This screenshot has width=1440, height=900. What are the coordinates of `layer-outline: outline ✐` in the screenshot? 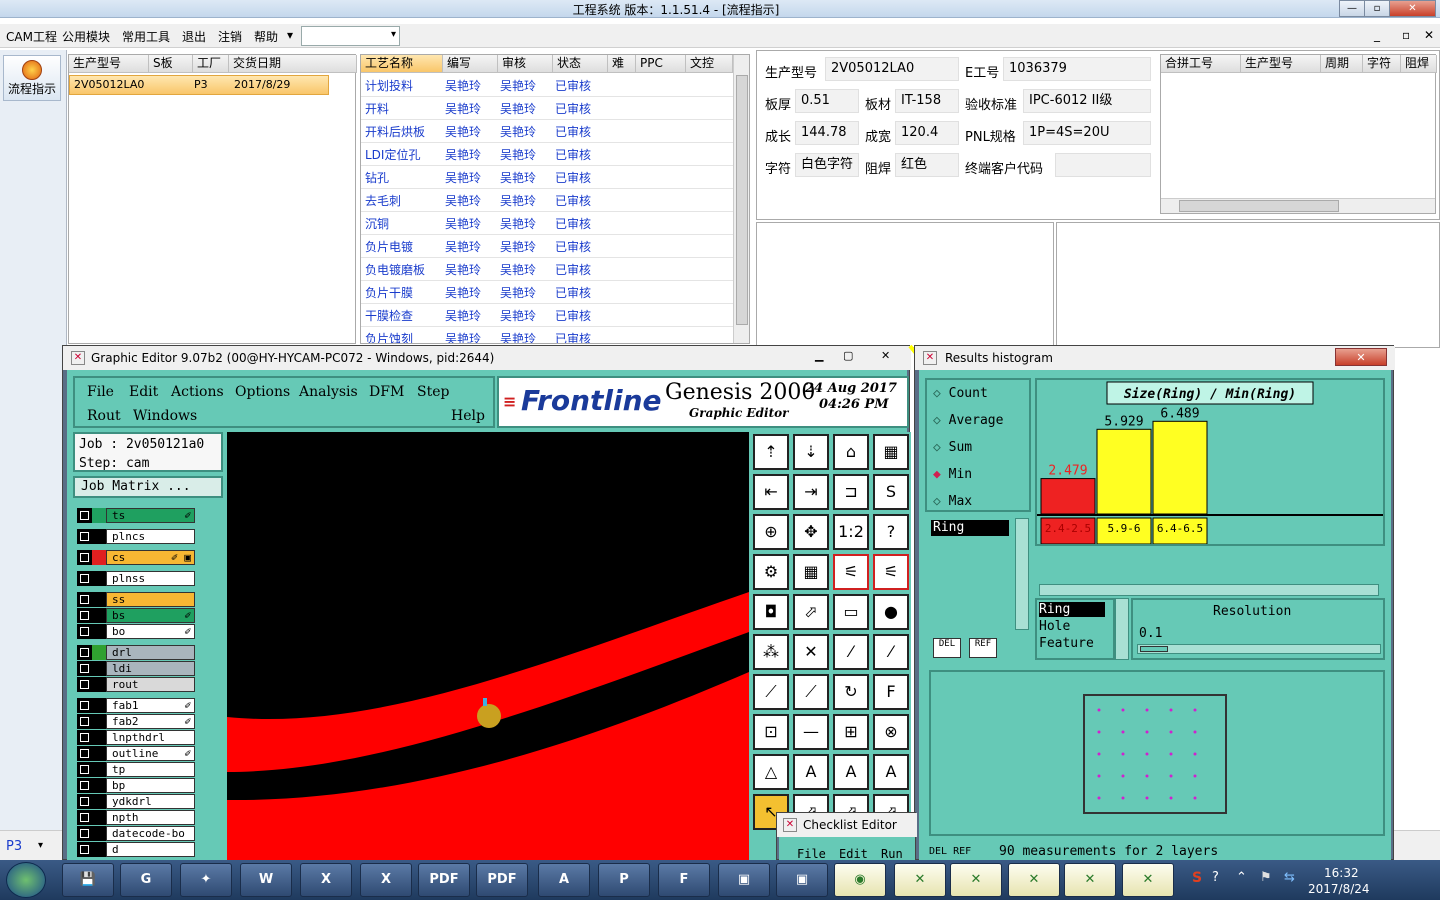 It's located at (136, 753).